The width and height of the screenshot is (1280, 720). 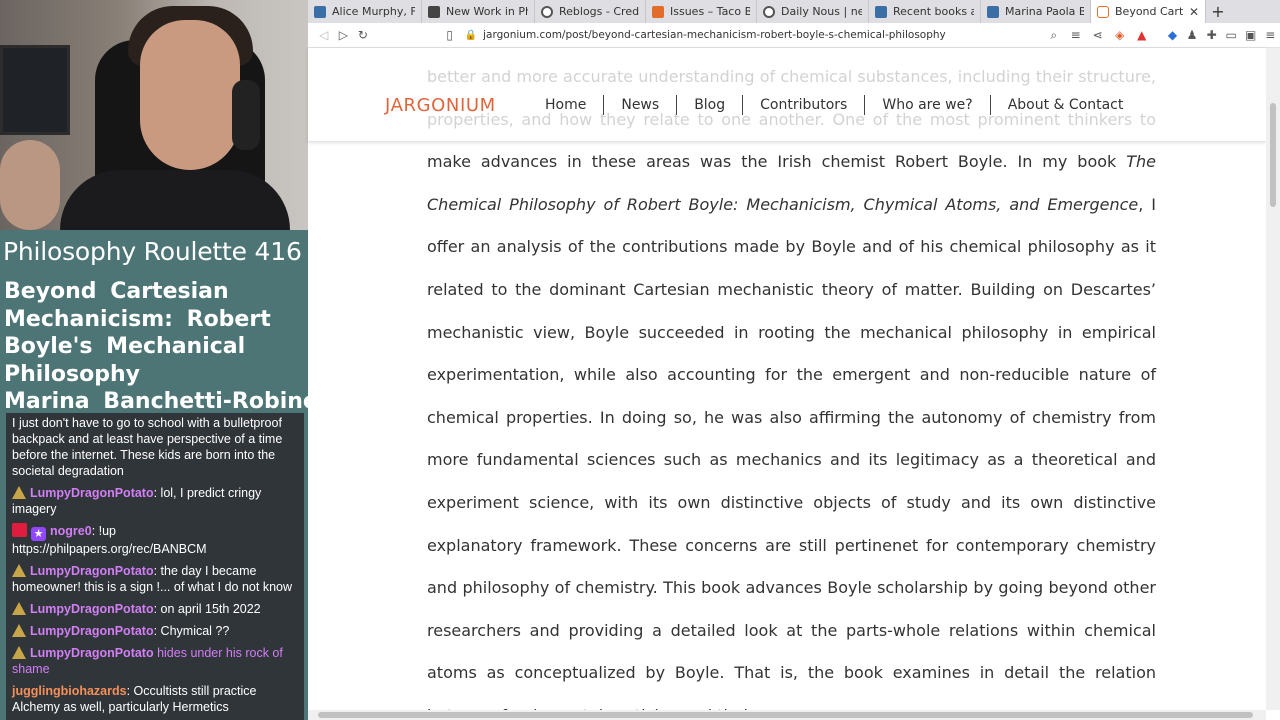 What do you see at coordinates (324, 35) in the screenshot?
I see `back-icon: ◁` at bounding box center [324, 35].